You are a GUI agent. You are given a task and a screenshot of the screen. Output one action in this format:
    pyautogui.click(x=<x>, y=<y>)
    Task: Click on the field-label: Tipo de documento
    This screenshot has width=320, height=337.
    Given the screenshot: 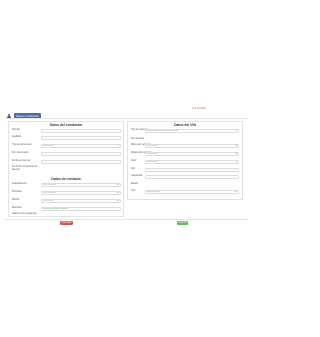 What is the action you would take?
    pyautogui.click(x=22, y=145)
    